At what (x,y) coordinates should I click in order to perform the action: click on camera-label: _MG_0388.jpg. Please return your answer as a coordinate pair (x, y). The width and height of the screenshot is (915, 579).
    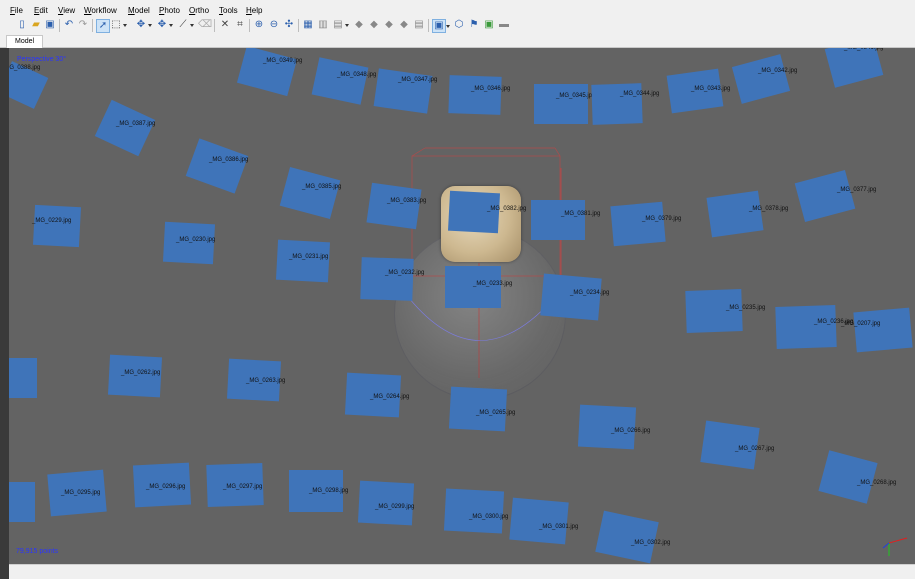
    Looking at the image, I should click on (25, 68).